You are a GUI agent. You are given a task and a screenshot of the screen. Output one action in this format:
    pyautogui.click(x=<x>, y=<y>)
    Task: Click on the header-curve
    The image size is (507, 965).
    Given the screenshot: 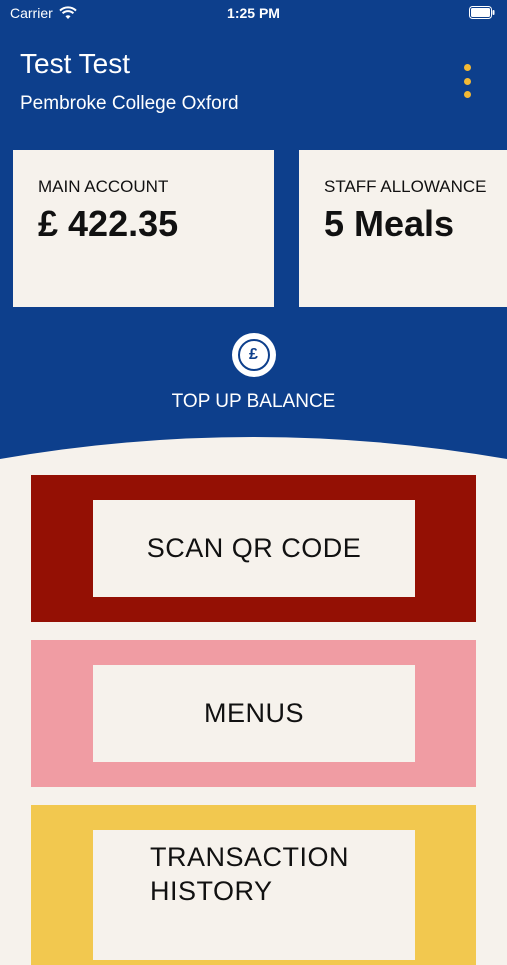 What is the action you would take?
    pyautogui.click(x=253, y=456)
    